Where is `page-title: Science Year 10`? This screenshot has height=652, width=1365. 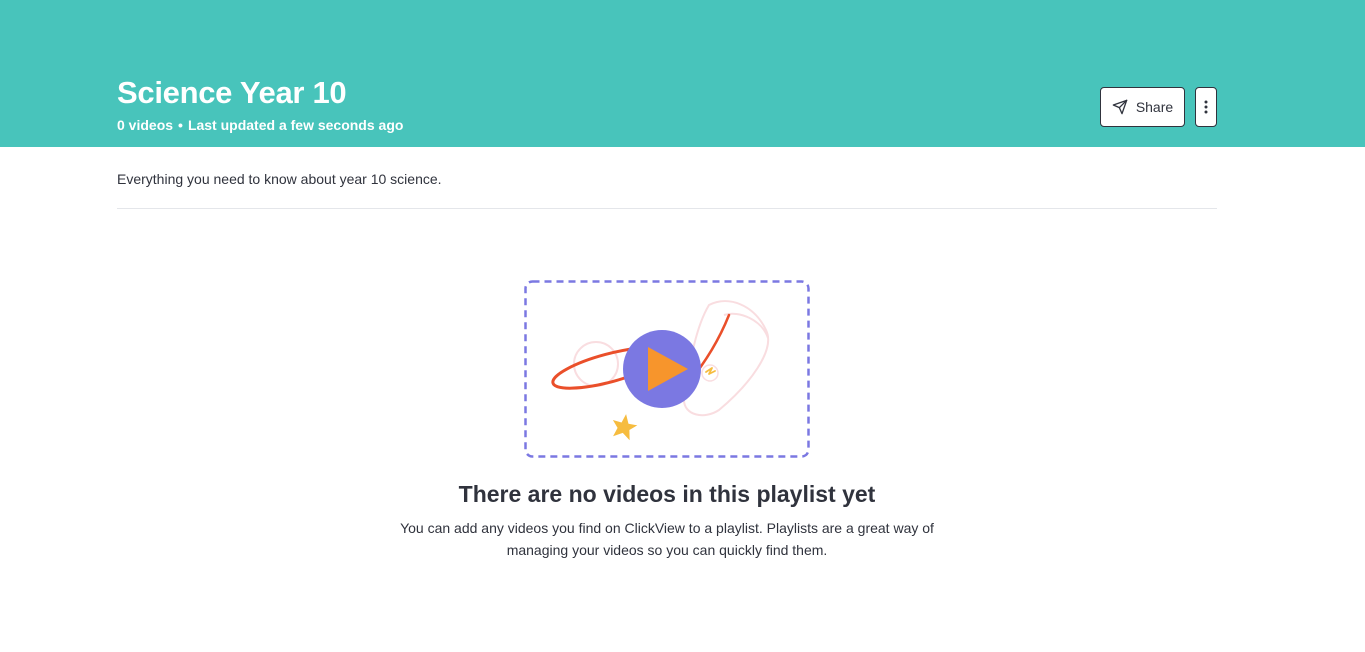
page-title: Science Year 10 is located at coordinates (232, 92).